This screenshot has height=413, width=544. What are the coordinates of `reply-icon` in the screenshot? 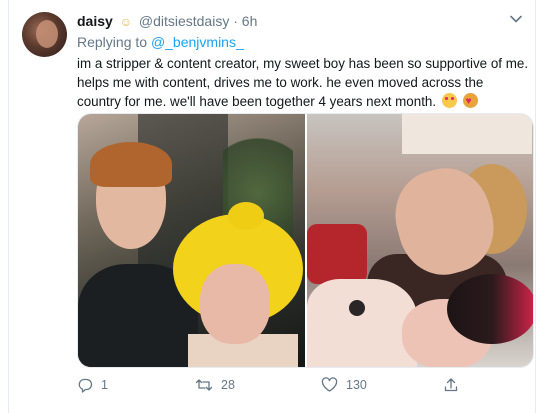 It's located at (85, 385).